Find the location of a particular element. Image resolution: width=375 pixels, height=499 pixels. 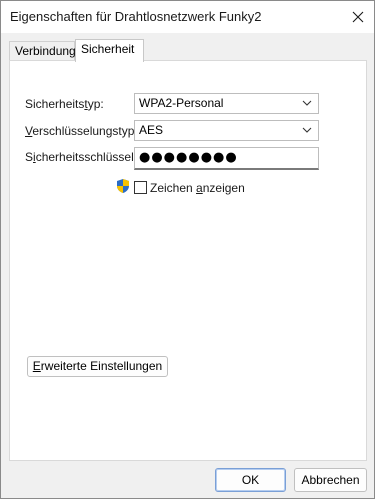

security-key-input: ●●●●●●●● is located at coordinates (226, 158).